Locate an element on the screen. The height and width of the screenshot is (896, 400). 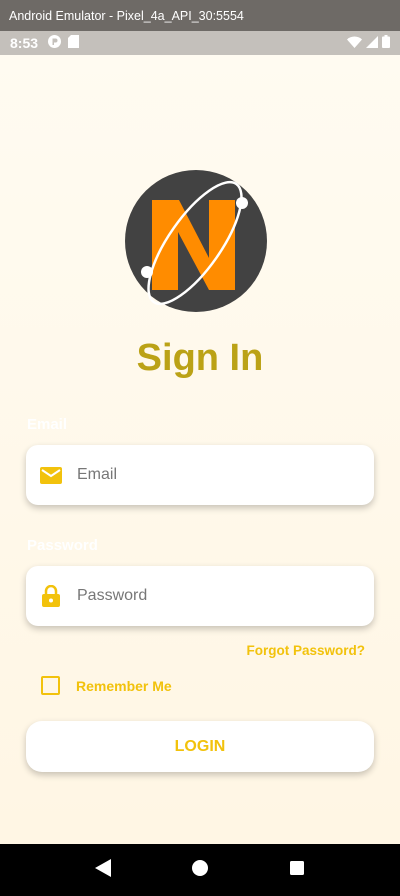
email-field is located at coordinates (200, 475).